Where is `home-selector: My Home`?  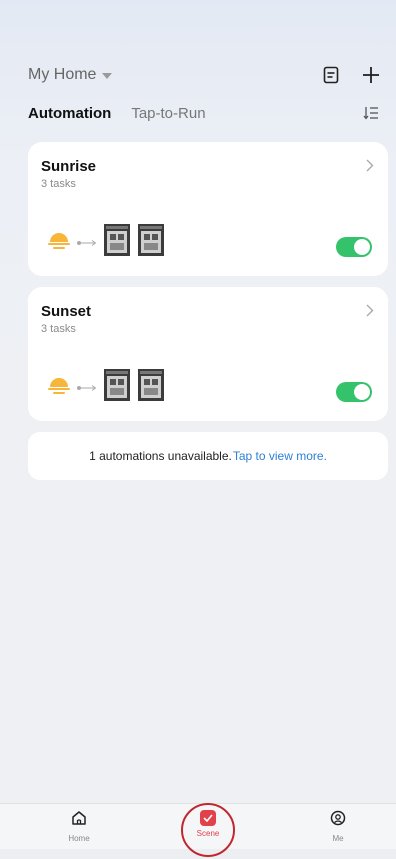 home-selector: My Home is located at coordinates (70, 75).